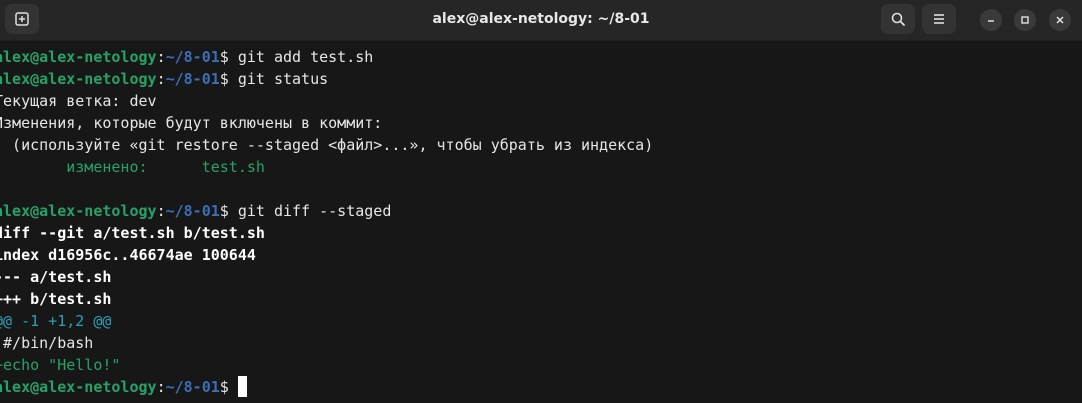  I want to click on title-bar: alex@alex-netology: ~/8-01, so click(541, 20).